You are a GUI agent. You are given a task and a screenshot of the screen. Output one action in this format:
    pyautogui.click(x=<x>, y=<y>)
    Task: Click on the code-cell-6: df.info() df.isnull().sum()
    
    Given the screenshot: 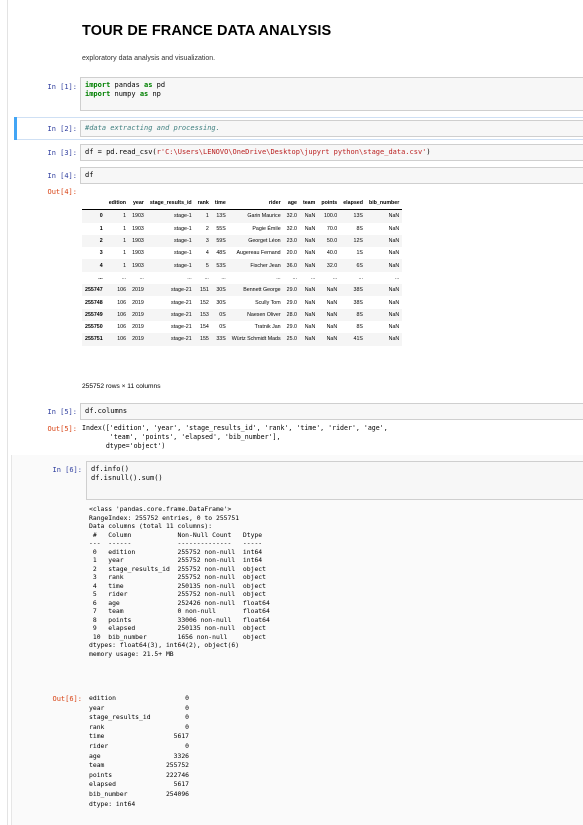 What is the action you would take?
    pyautogui.click(x=334, y=480)
    